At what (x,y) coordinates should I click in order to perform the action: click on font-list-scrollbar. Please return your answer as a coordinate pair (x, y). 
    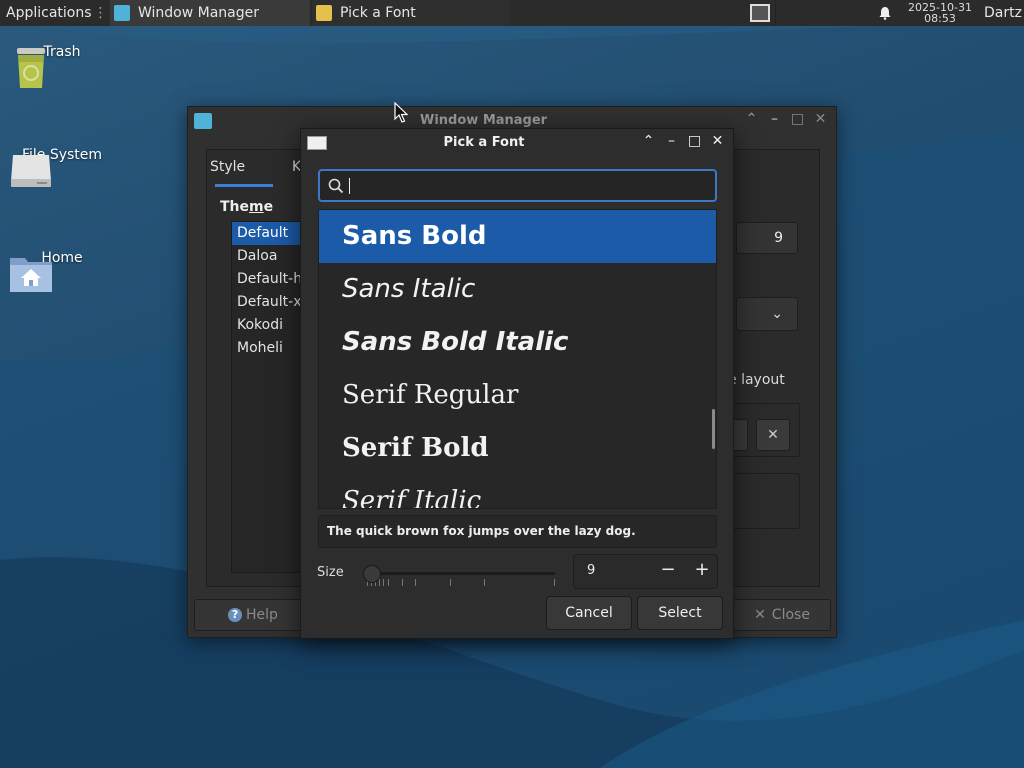
    Looking at the image, I should click on (713, 429).